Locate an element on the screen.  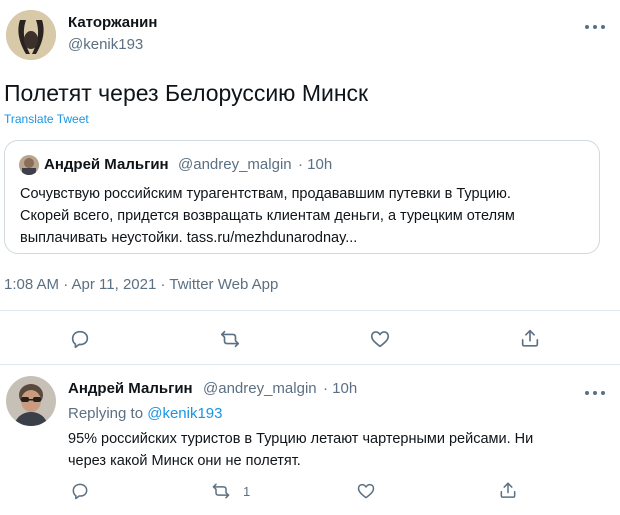
quoted-author-handle: @andrey_malgin is located at coordinates (235, 164).